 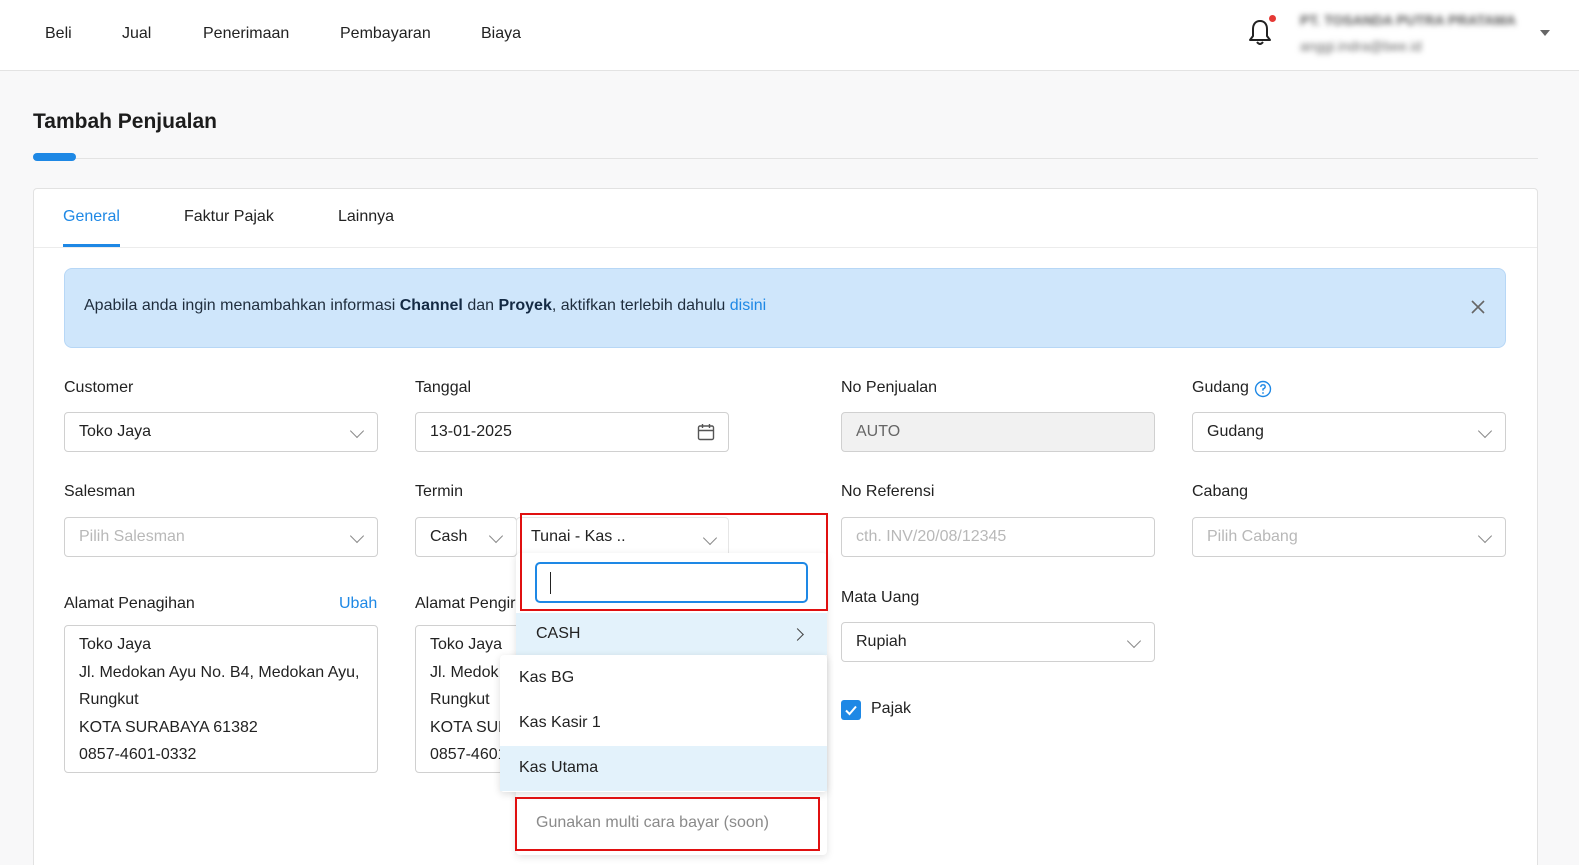 I want to click on account-company: PT. TOSANDA PUTRA PRATAMA, so click(x=1408, y=20).